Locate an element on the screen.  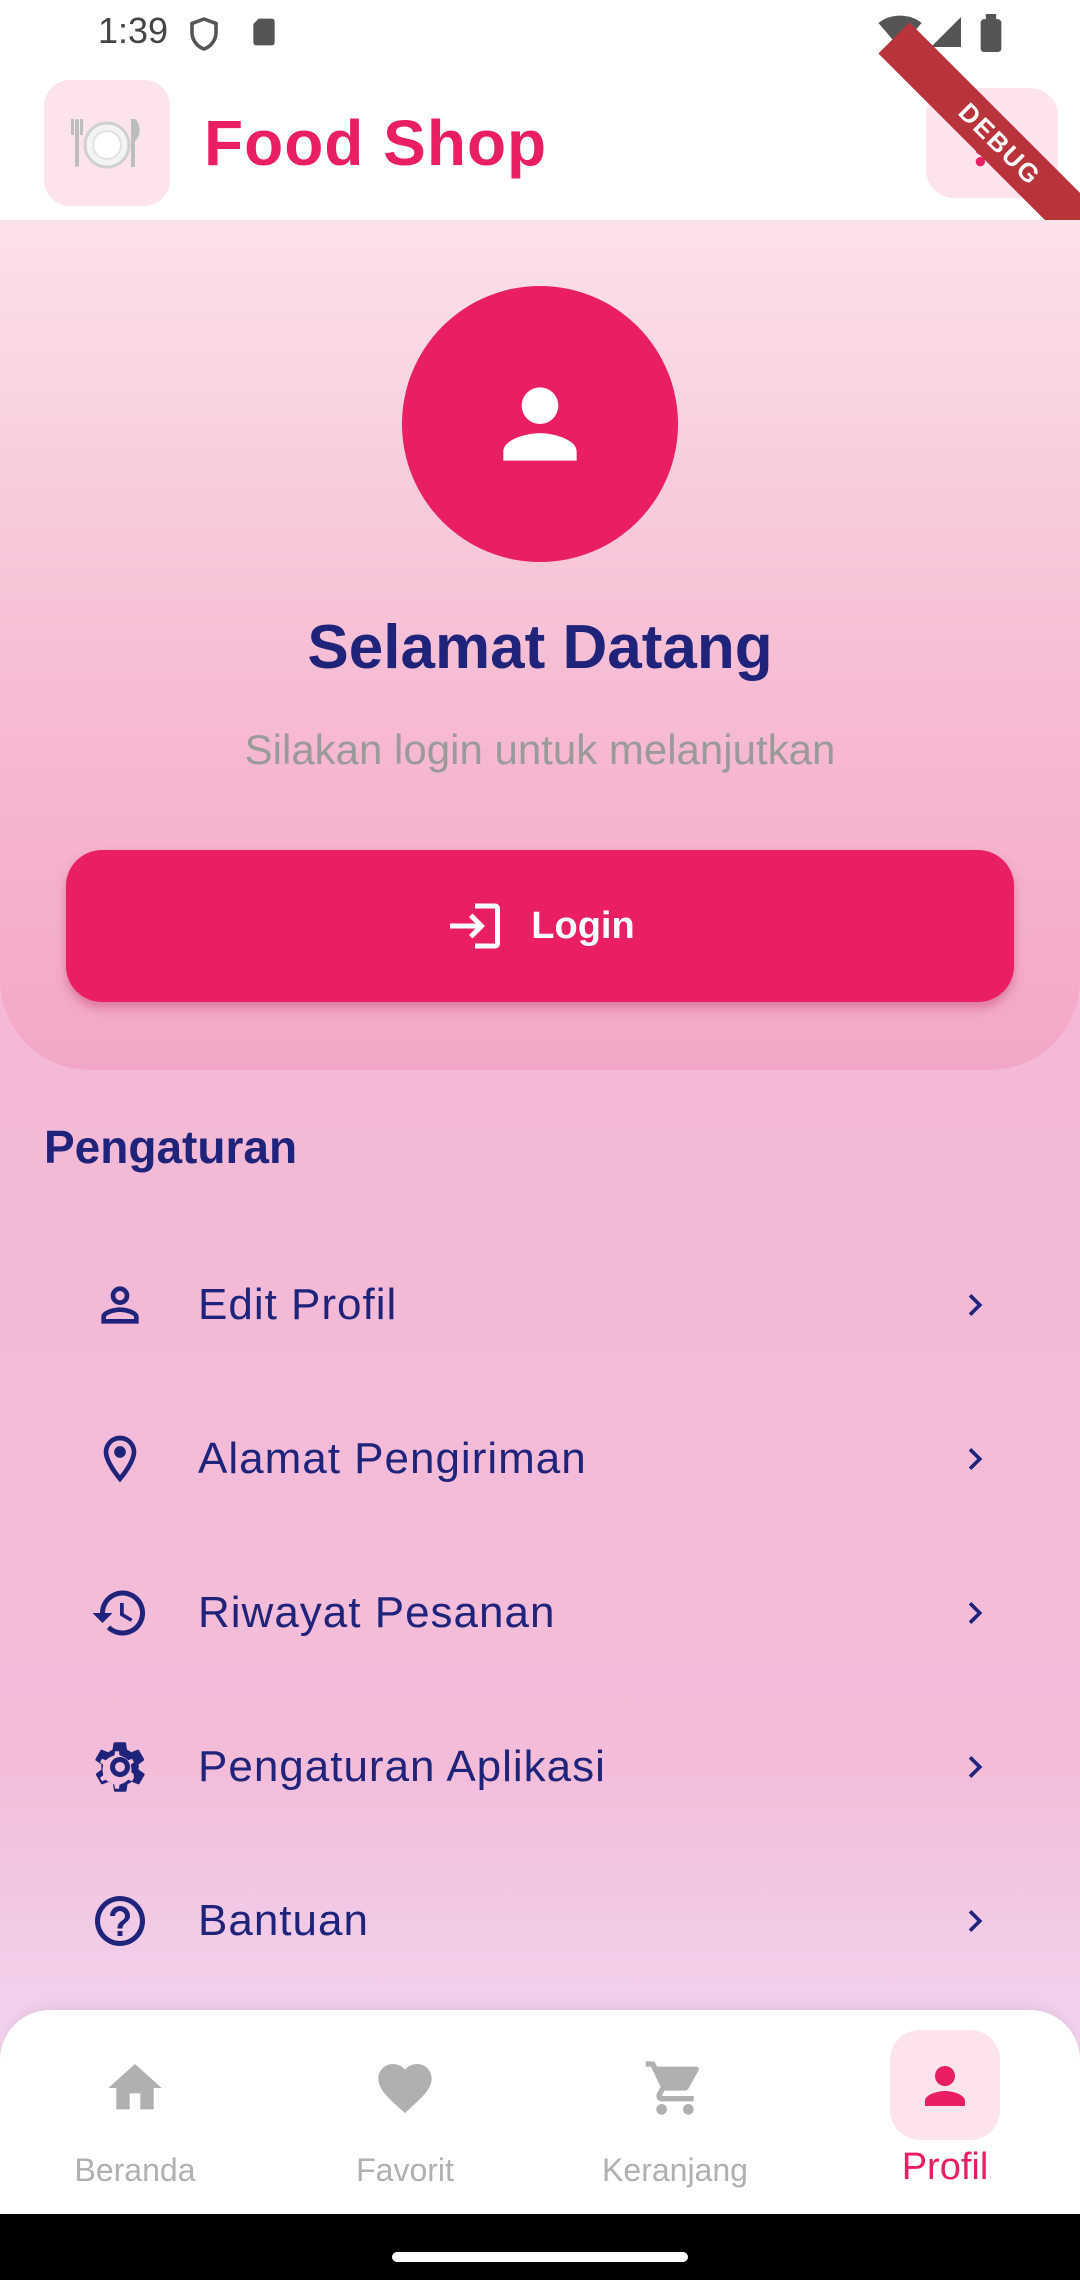
nav-label: Keranjang is located at coordinates (675, 2170).